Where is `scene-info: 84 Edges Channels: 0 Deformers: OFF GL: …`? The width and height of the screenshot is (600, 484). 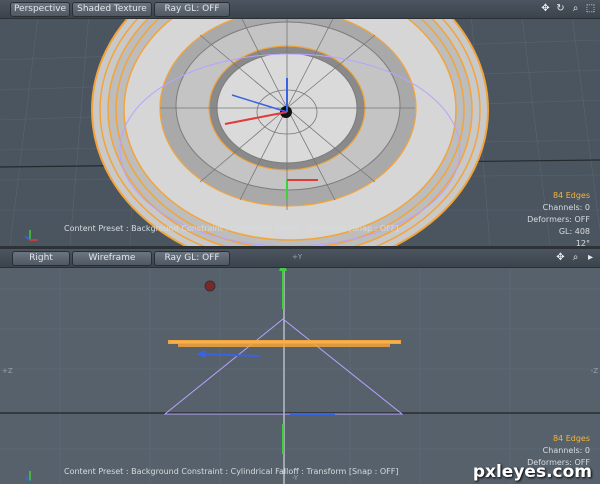
scene-info: 84 Edges Channels: 0 Deformers: OFF GL: … is located at coordinates (558, 218).